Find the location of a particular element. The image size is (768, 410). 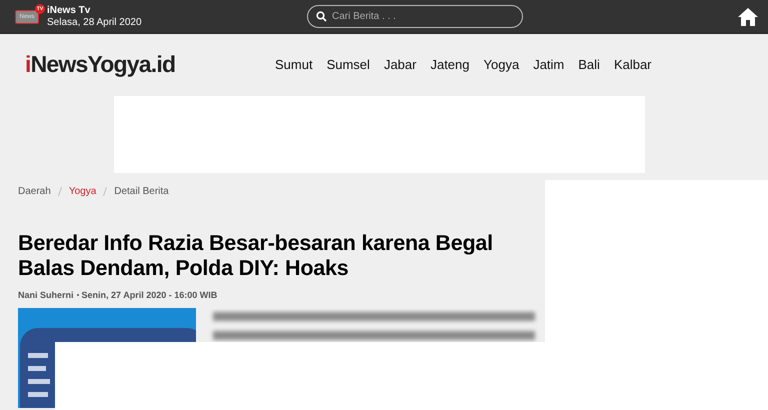

nav-link: Sumsel is located at coordinates (348, 64).